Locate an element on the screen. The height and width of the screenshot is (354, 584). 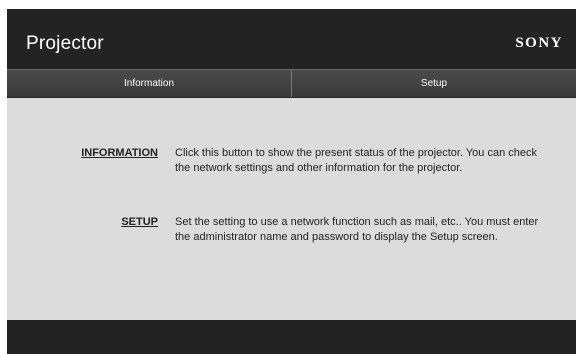
sony-logo: SONY is located at coordinates (539, 43).